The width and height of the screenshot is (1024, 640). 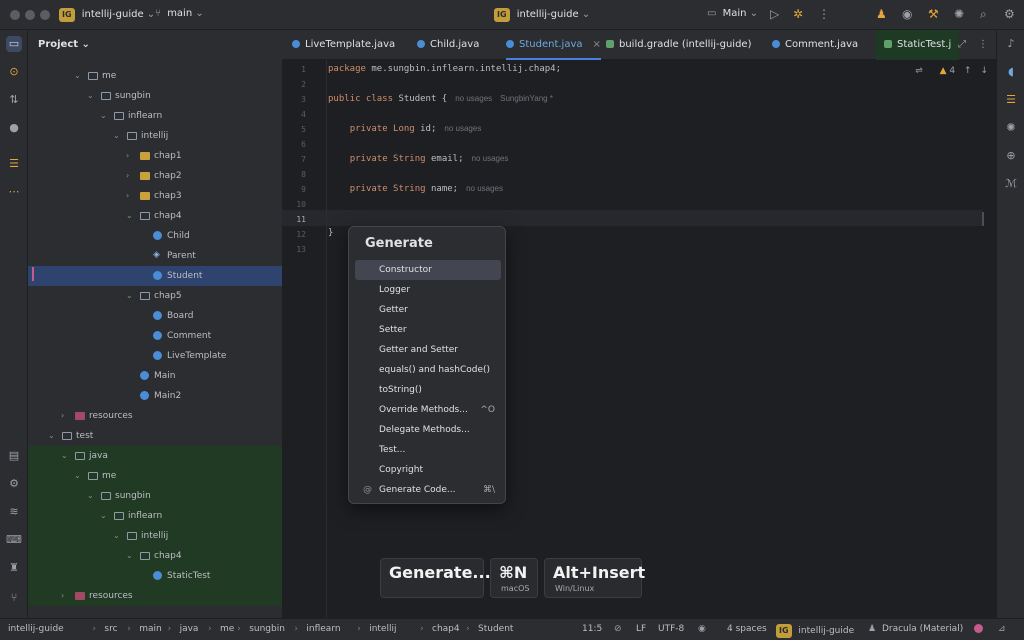 What do you see at coordinates (343, 45) in the screenshot?
I see `tab-livetemplate: LiveTemplate.java` at bounding box center [343, 45].